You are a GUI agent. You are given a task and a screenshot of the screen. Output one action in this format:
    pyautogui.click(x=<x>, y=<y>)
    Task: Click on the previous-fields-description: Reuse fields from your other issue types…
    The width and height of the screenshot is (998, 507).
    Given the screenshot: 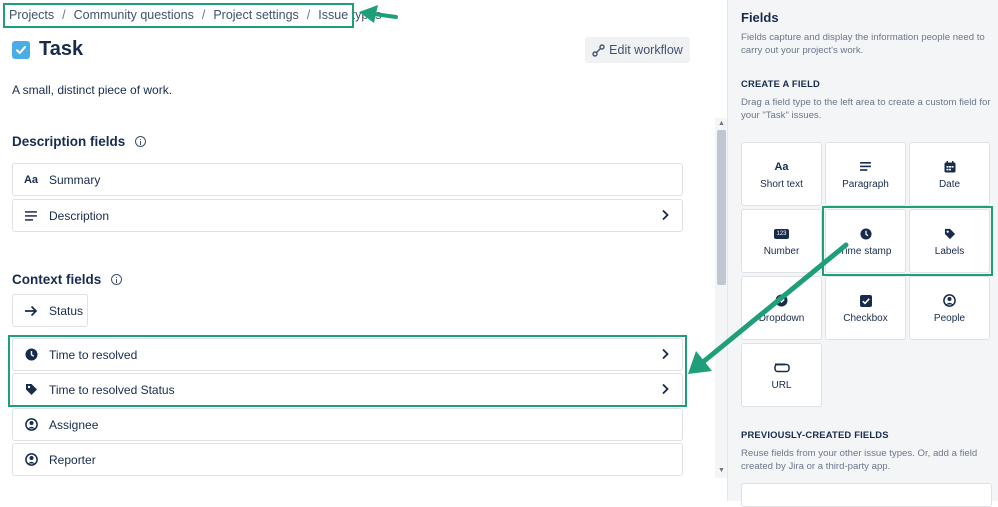 What is the action you would take?
    pyautogui.click(x=859, y=460)
    